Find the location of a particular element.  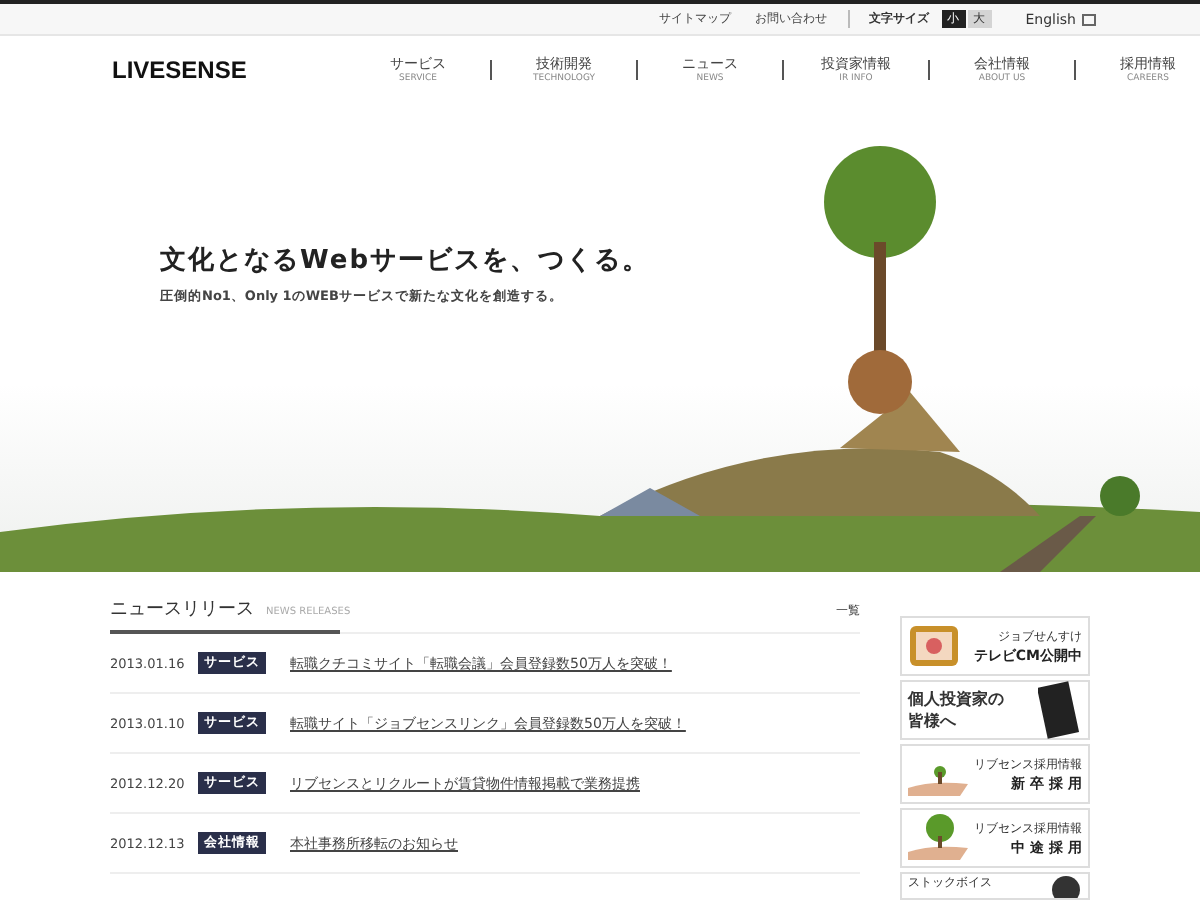

tv-icon is located at coordinates (934, 646).